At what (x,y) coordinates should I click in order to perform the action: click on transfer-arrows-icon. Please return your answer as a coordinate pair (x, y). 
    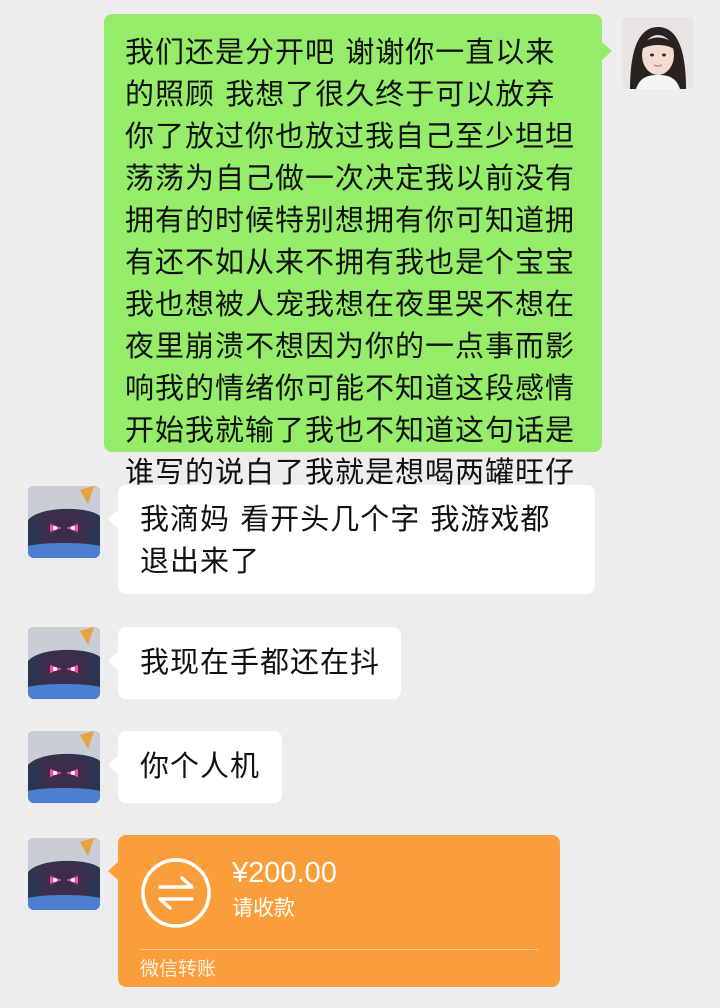
    Looking at the image, I should click on (176, 893).